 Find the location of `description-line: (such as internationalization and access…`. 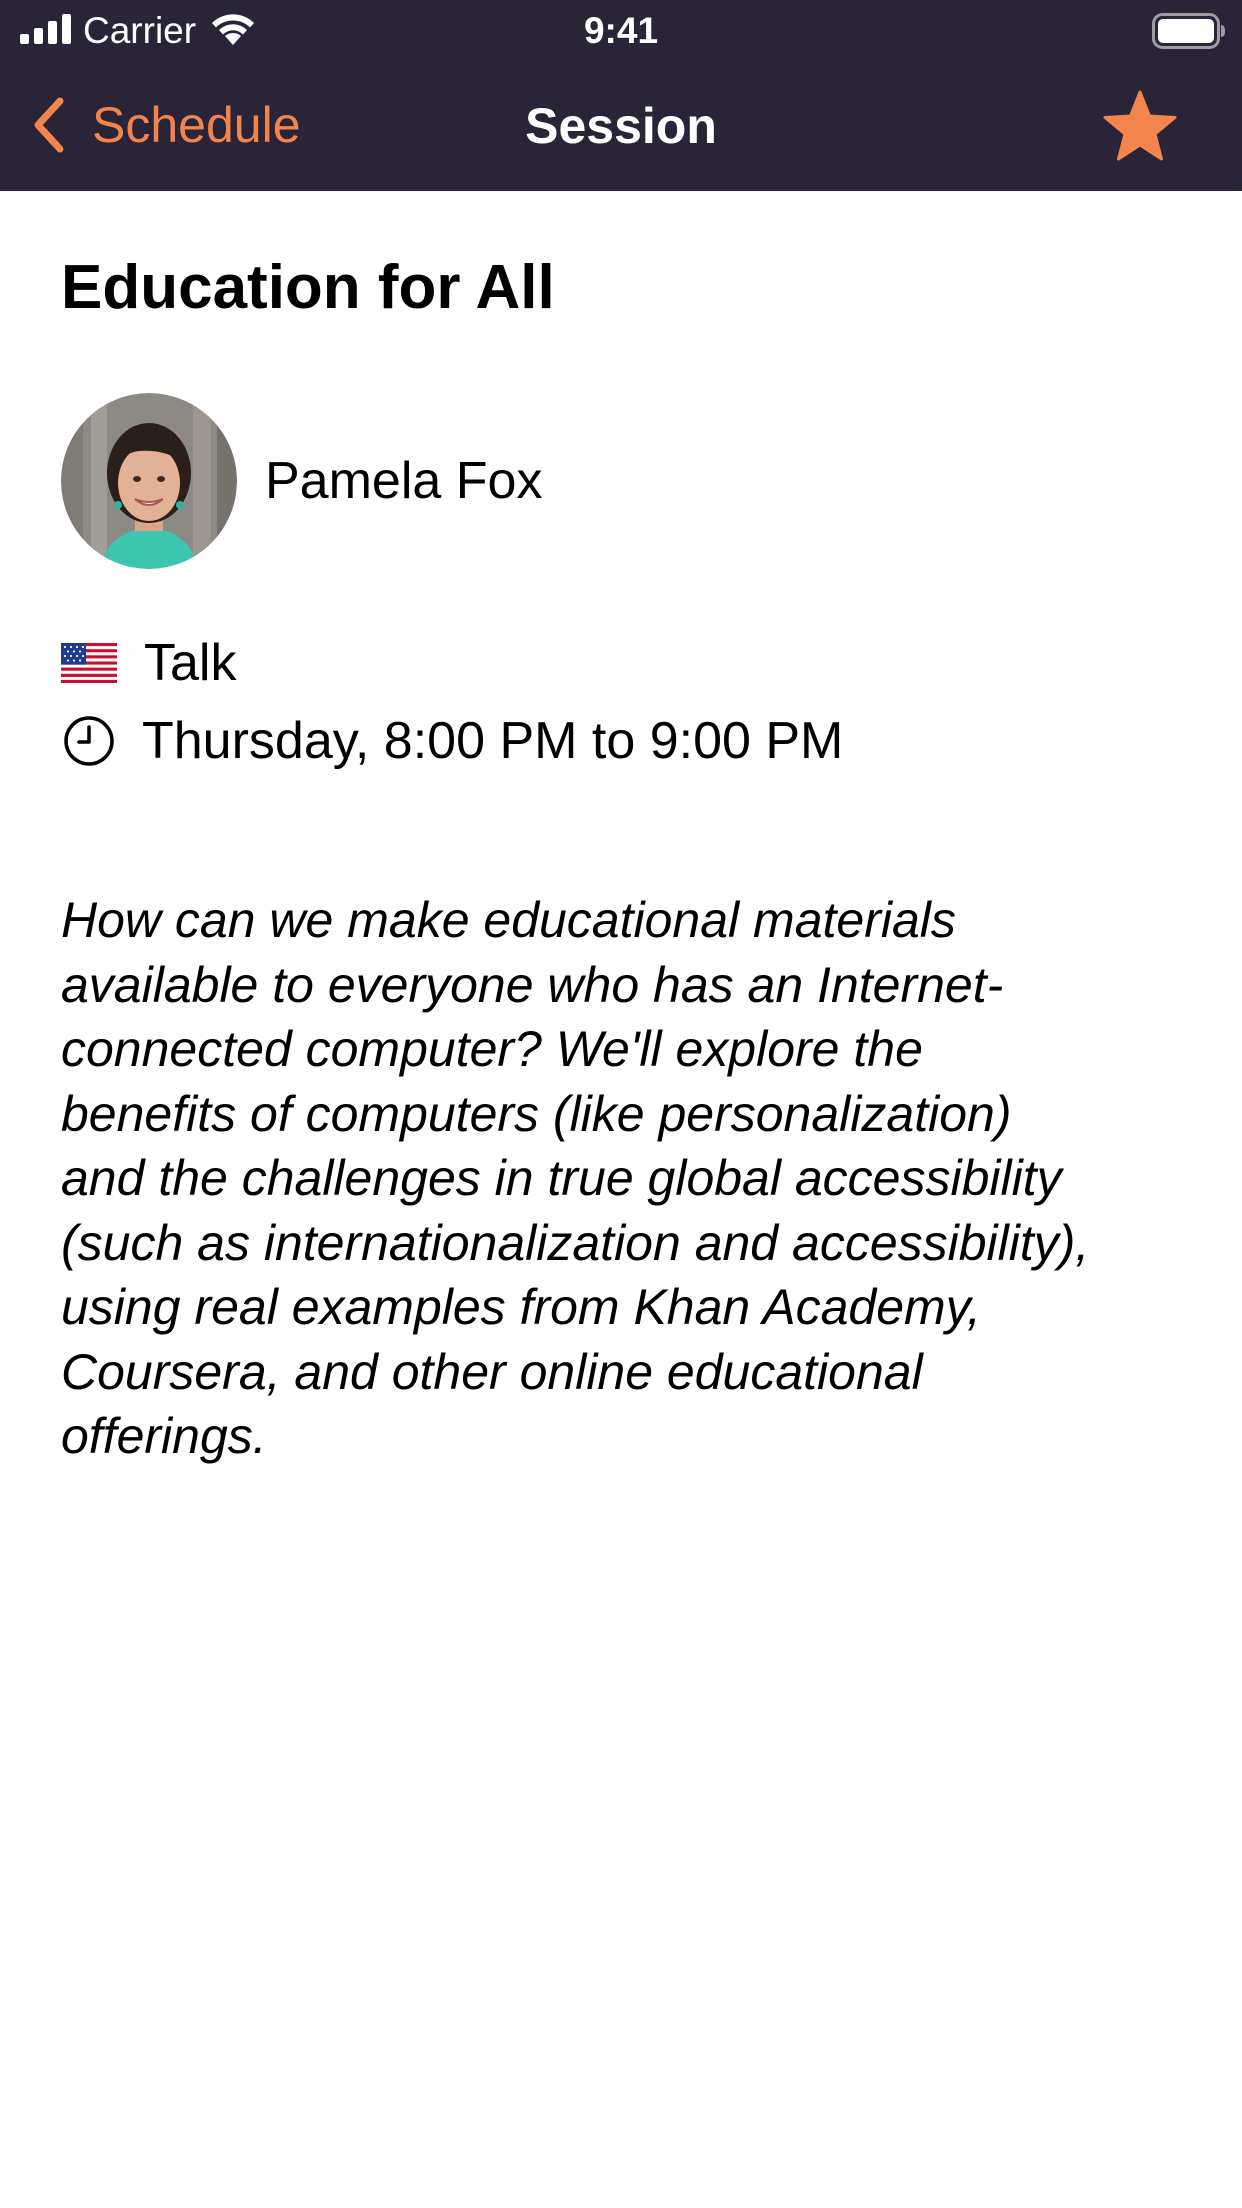

description-line: (such as internationalization and access… is located at coordinates (575, 1242).